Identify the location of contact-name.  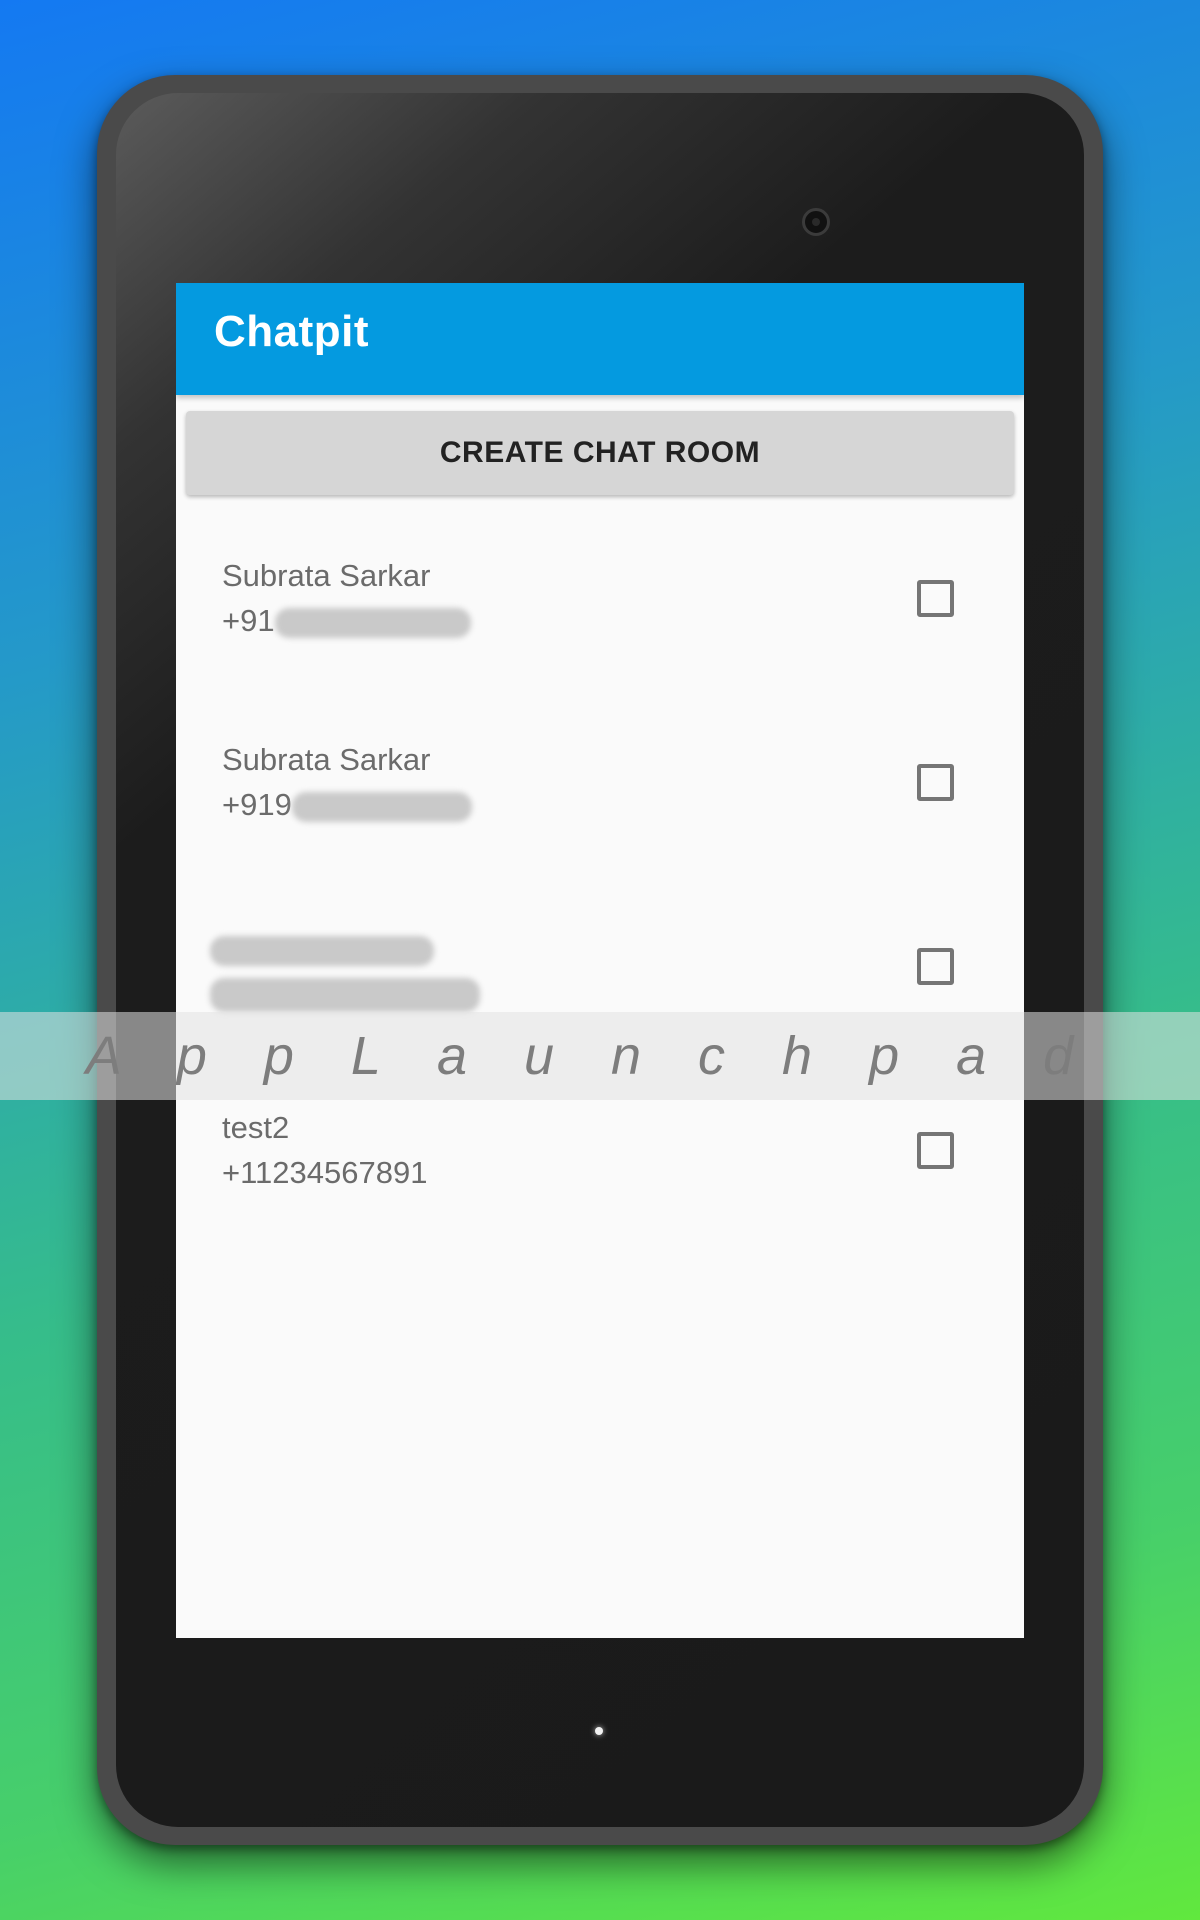
(322, 949).